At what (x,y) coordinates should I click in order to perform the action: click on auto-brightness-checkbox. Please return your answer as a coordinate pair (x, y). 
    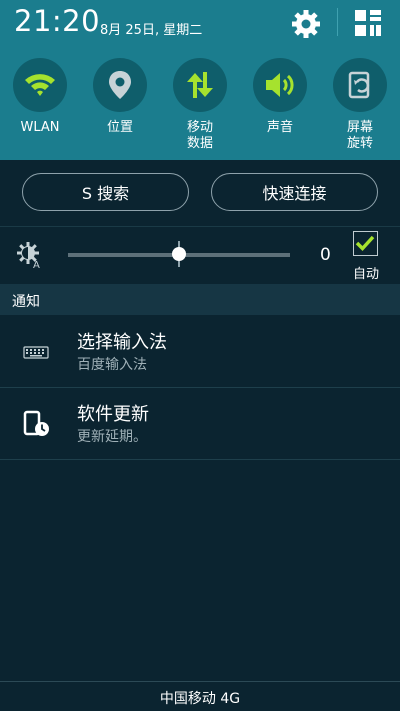
    Looking at the image, I should click on (365, 243).